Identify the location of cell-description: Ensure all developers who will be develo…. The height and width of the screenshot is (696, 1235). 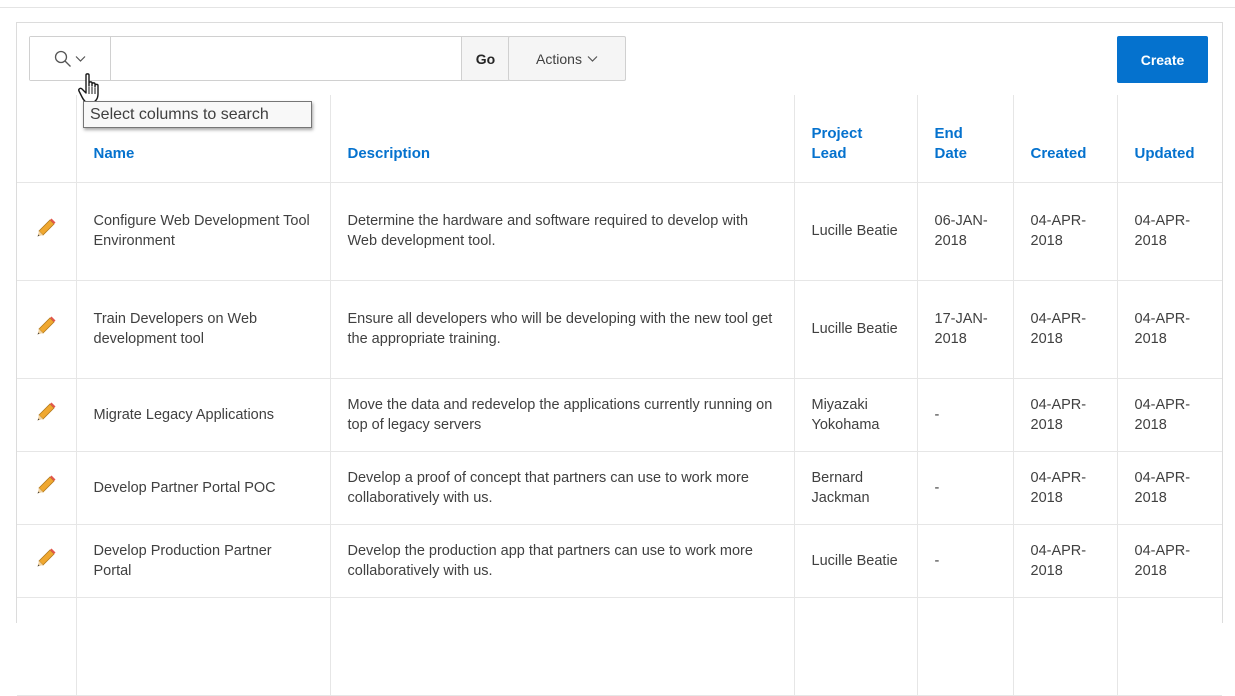
(562, 329).